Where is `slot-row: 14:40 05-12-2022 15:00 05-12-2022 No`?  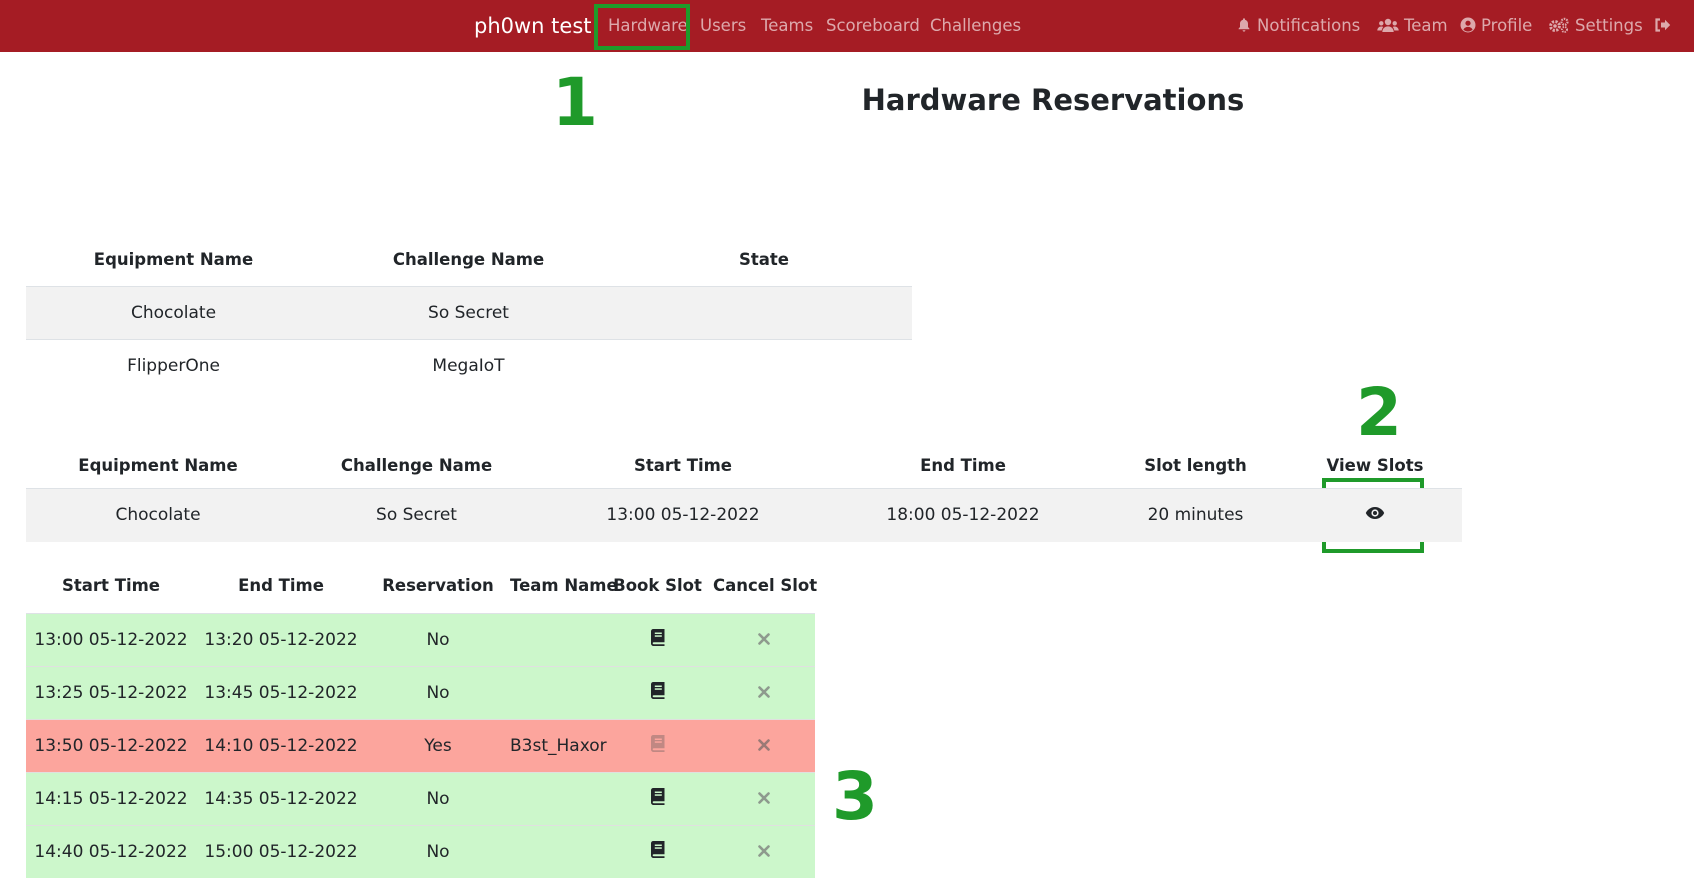
slot-row: 14:40 05-12-2022 15:00 05-12-2022 No is located at coordinates (420, 851).